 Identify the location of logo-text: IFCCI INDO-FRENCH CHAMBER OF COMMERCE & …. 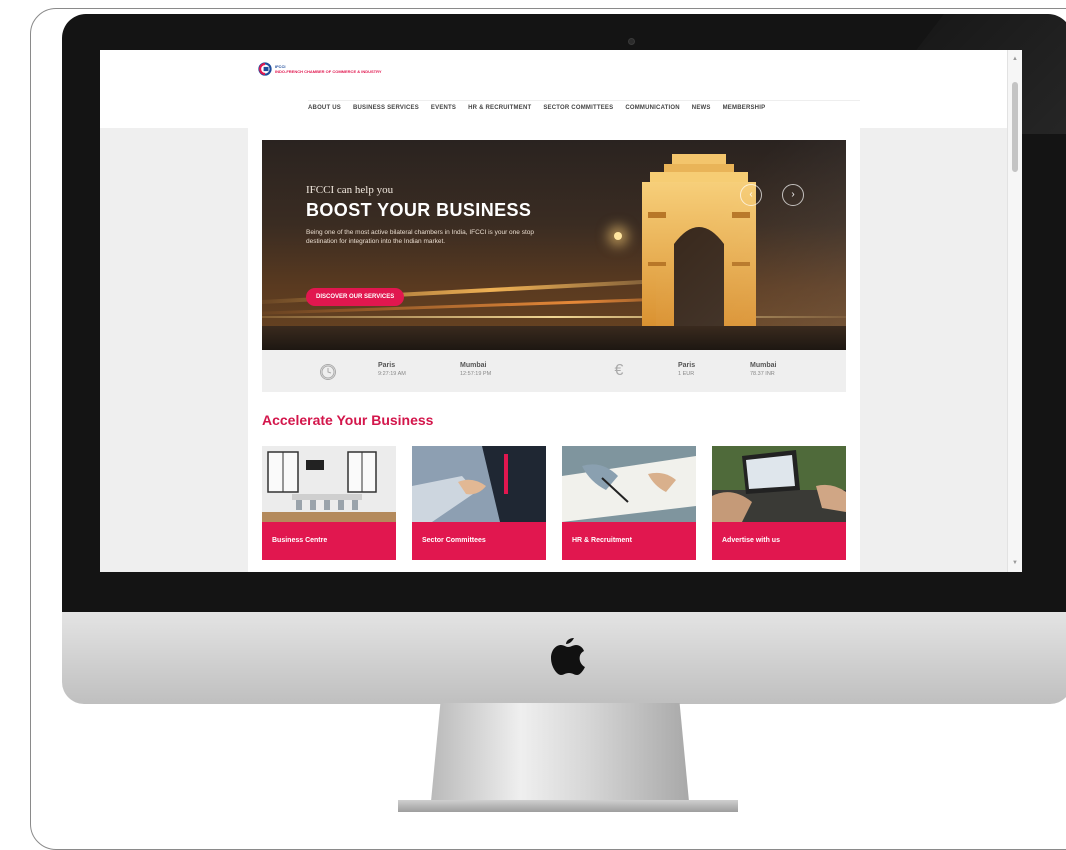
(328, 69).